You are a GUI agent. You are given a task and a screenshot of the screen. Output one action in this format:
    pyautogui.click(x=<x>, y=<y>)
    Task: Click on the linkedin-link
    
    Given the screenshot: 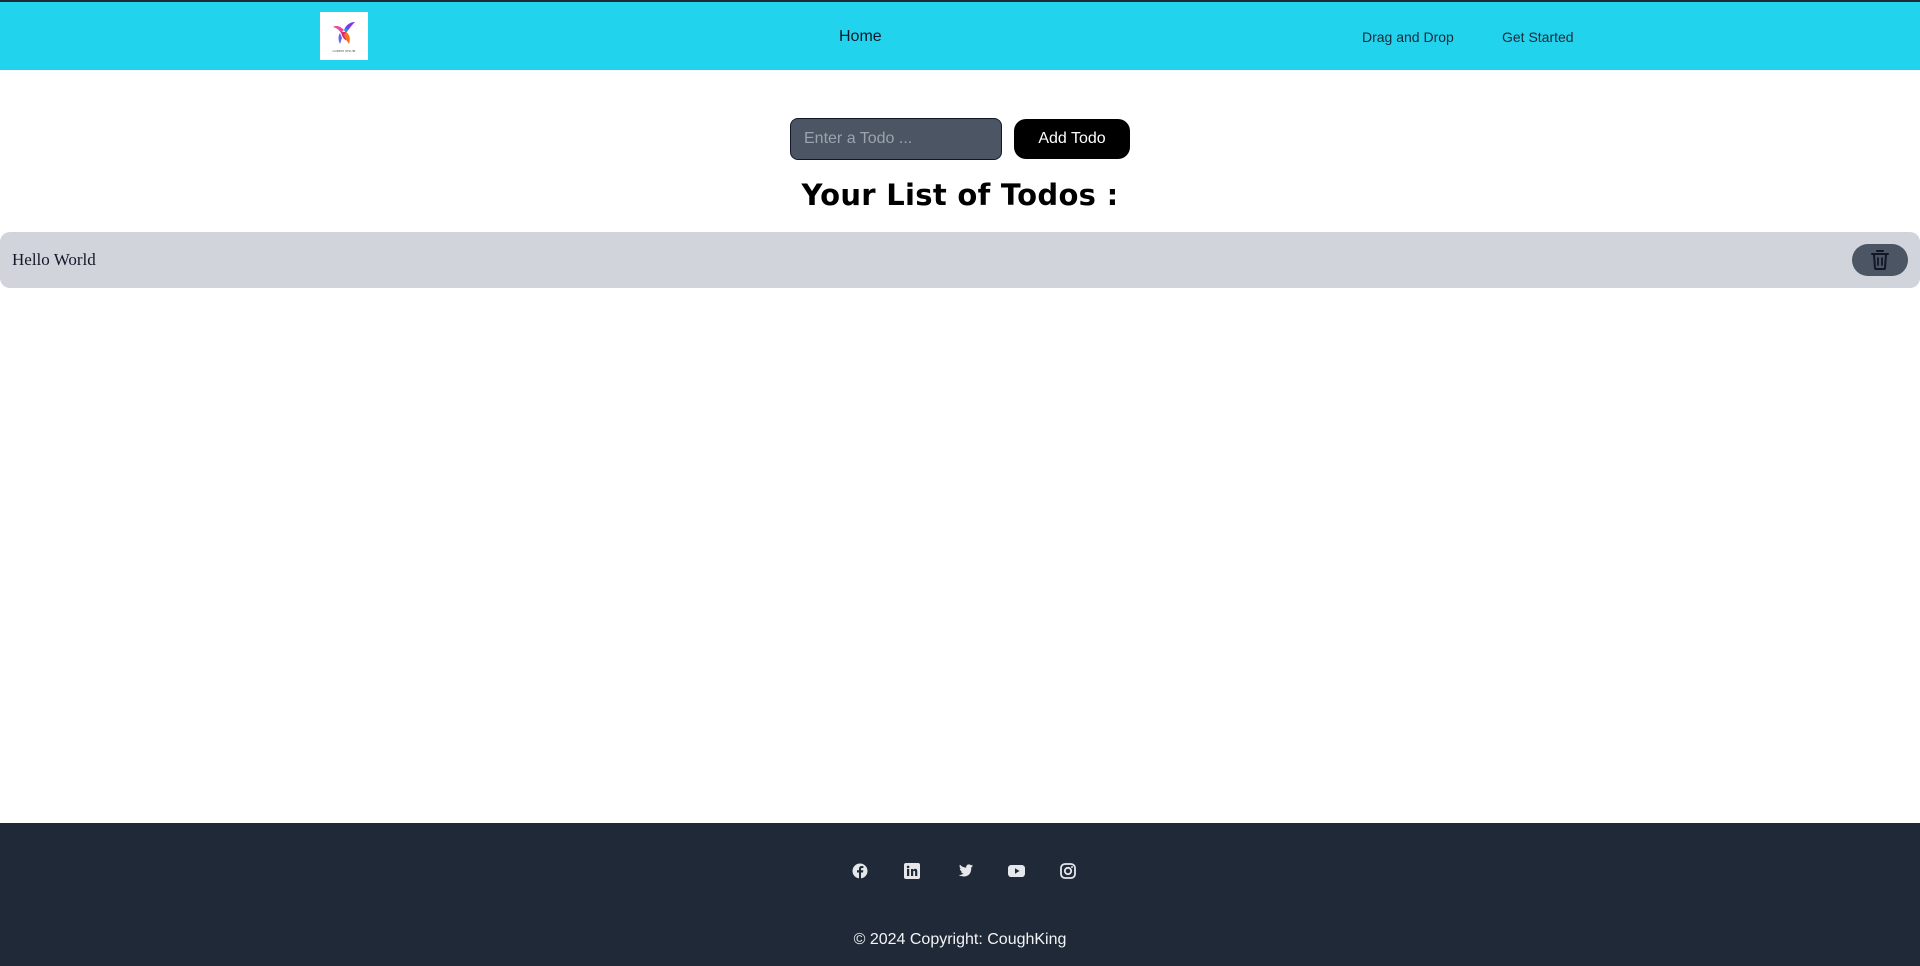 What is the action you would take?
    pyautogui.click(x=912, y=871)
    